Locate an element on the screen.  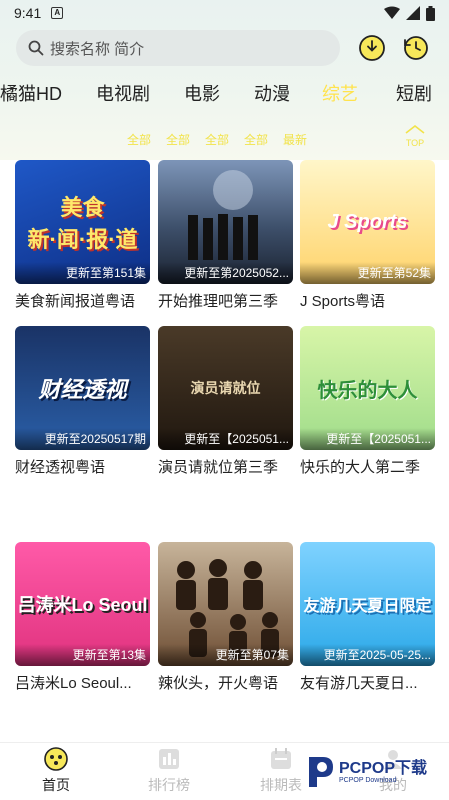
status-icons is located at coordinates (409, 13).